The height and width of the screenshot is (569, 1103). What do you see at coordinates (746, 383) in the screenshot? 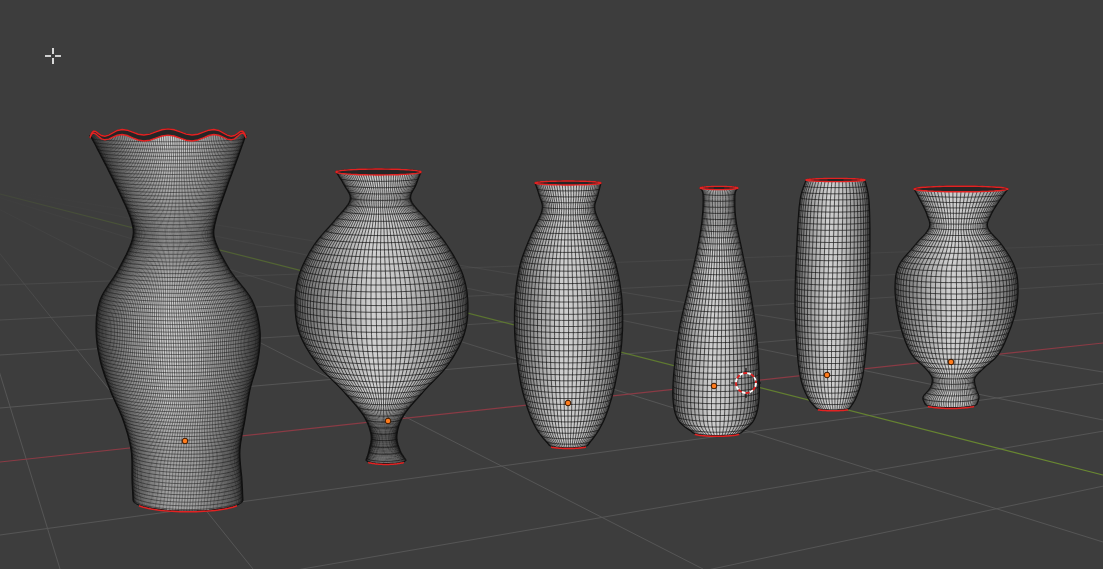
I see `cursor-ring-icon` at bounding box center [746, 383].